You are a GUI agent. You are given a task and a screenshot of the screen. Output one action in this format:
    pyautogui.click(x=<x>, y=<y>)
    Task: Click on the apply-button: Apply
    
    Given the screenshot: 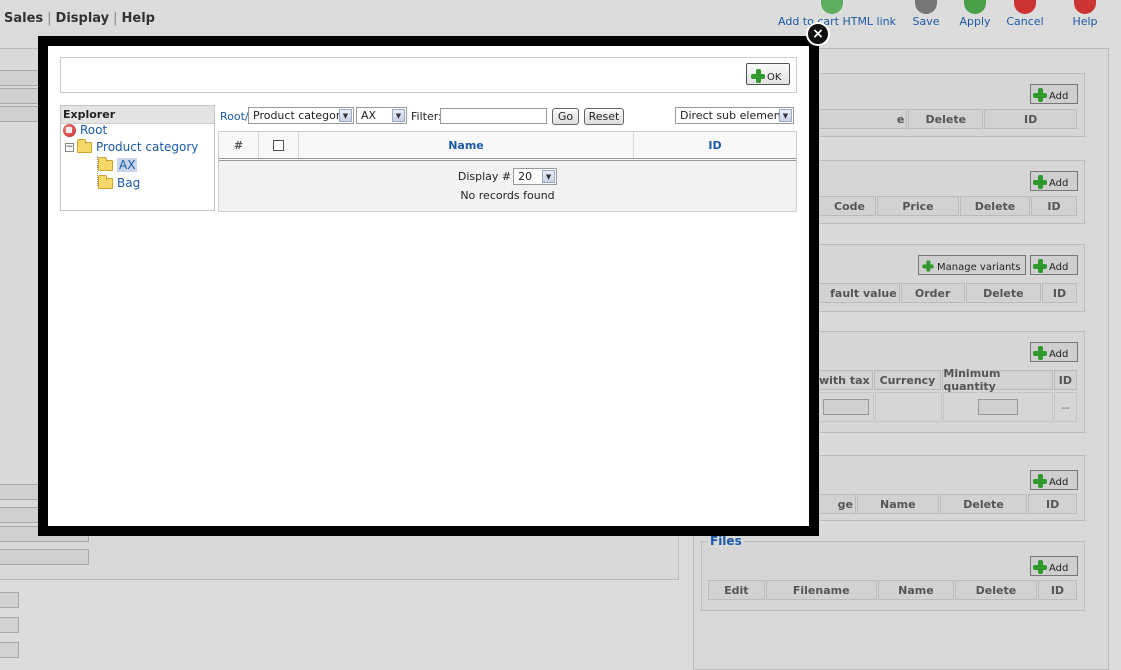 What is the action you would take?
    pyautogui.click(x=975, y=14)
    